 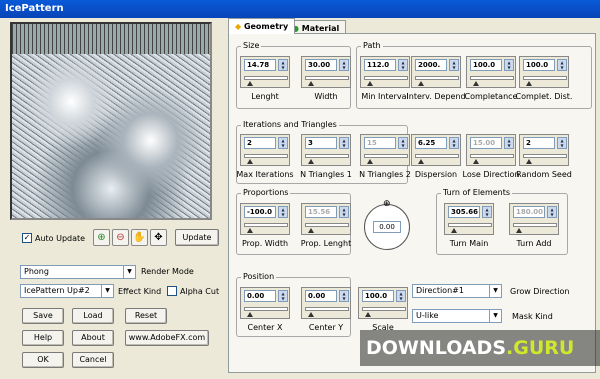 What do you see at coordinates (321, 65) in the screenshot?
I see `width-value: 30.00` at bounding box center [321, 65].